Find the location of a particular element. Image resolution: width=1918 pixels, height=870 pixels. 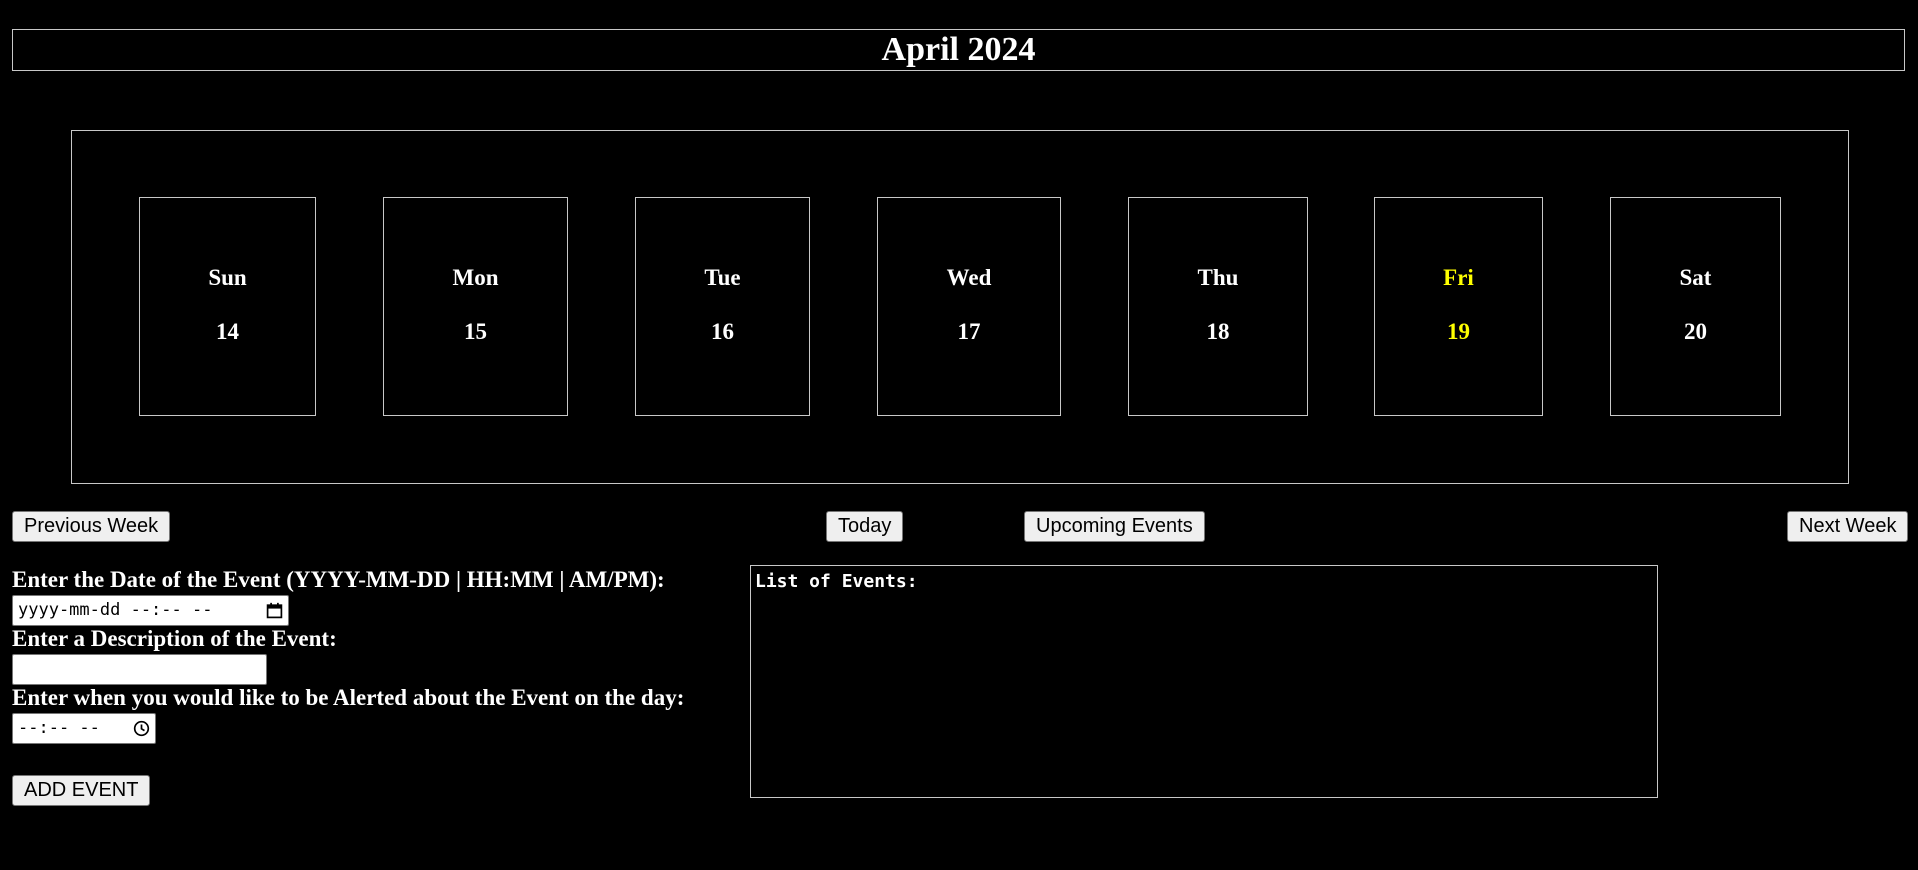

events-list-heading: List of Events: is located at coordinates (836, 581).